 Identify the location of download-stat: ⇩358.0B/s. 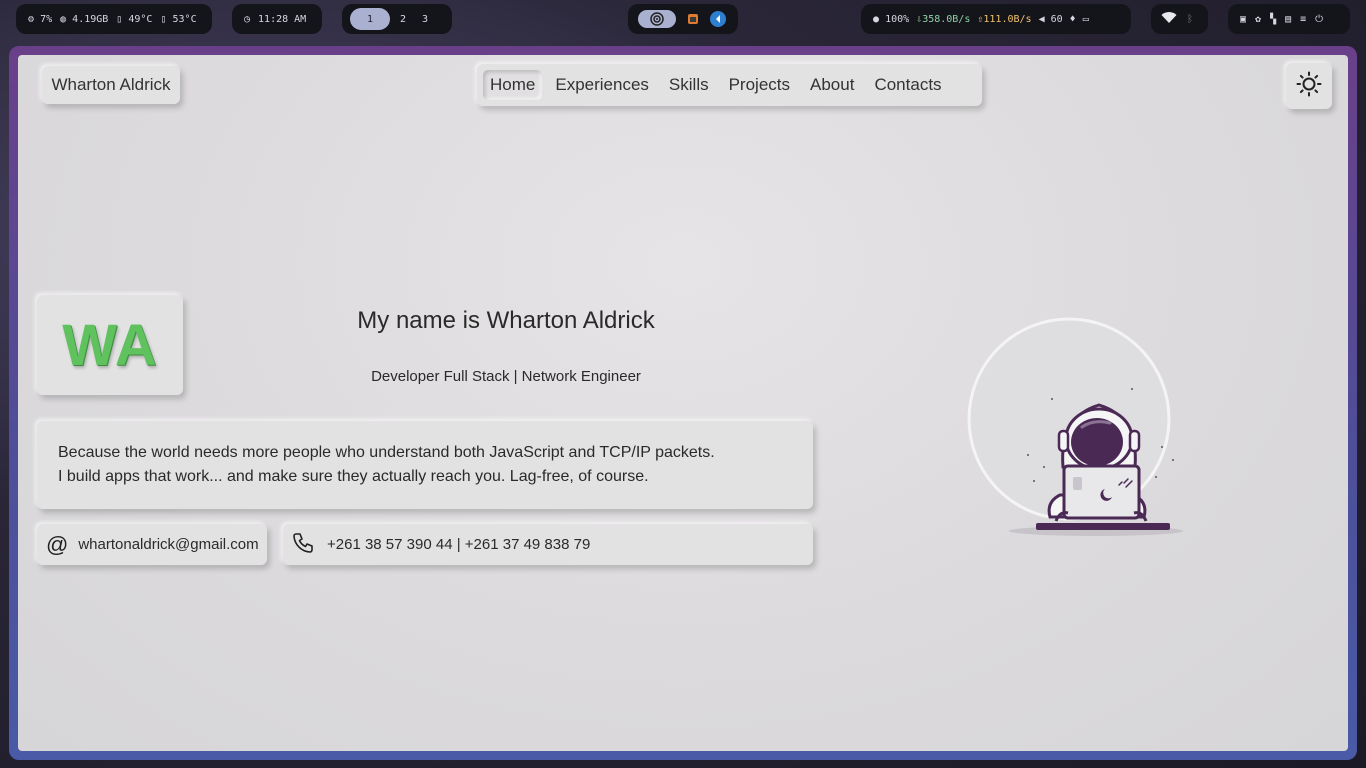
(943, 19).